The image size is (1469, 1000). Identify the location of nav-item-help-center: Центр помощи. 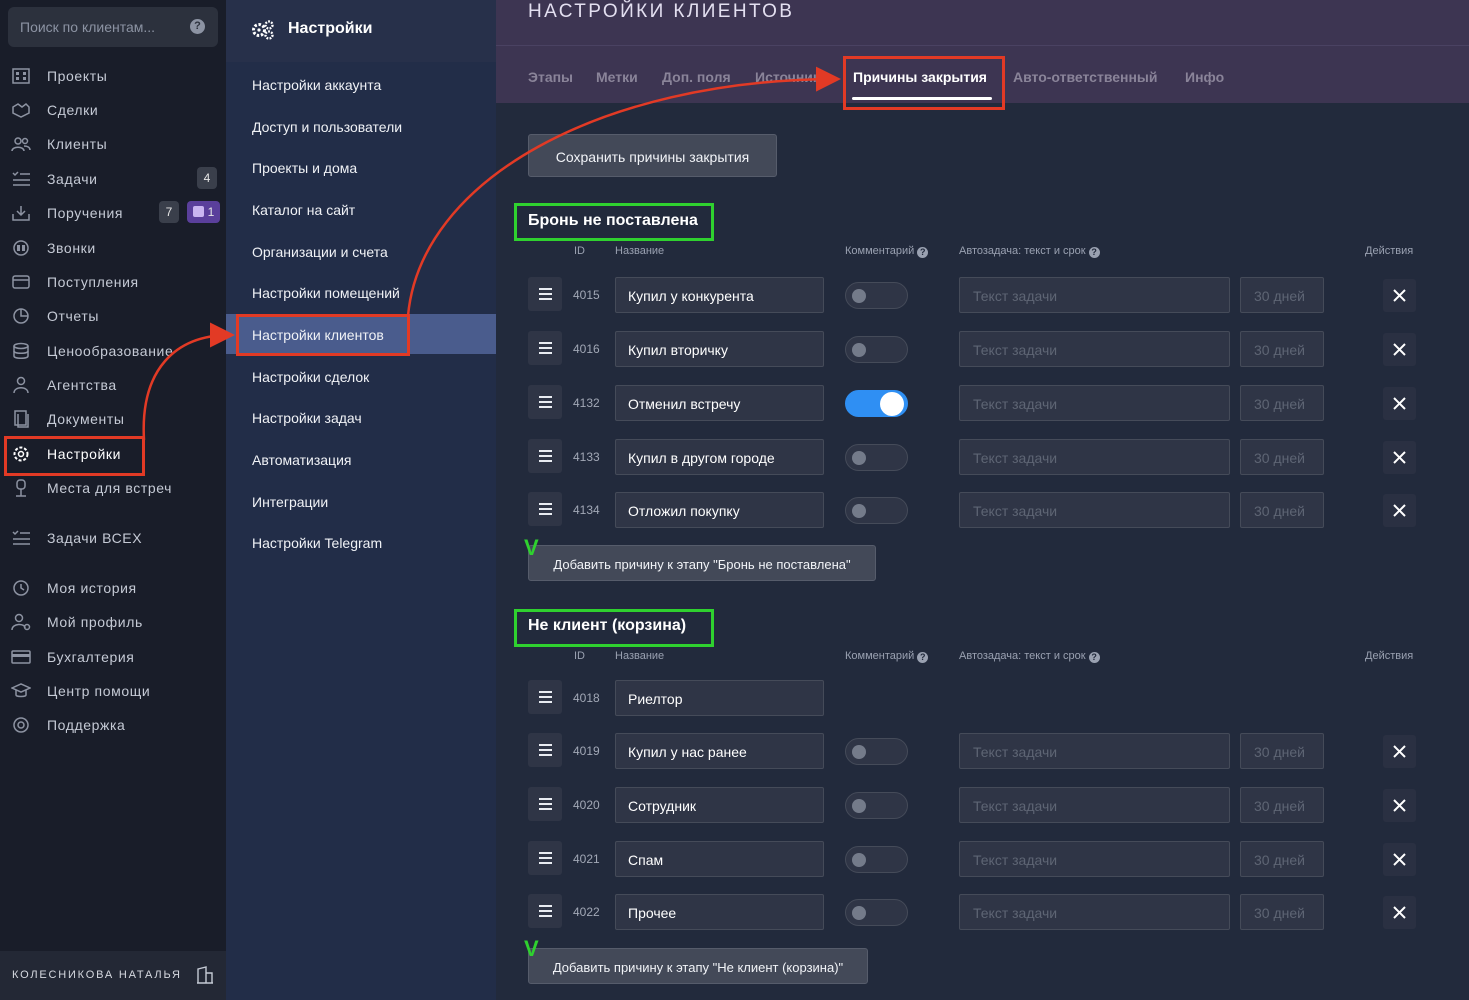
(113, 691).